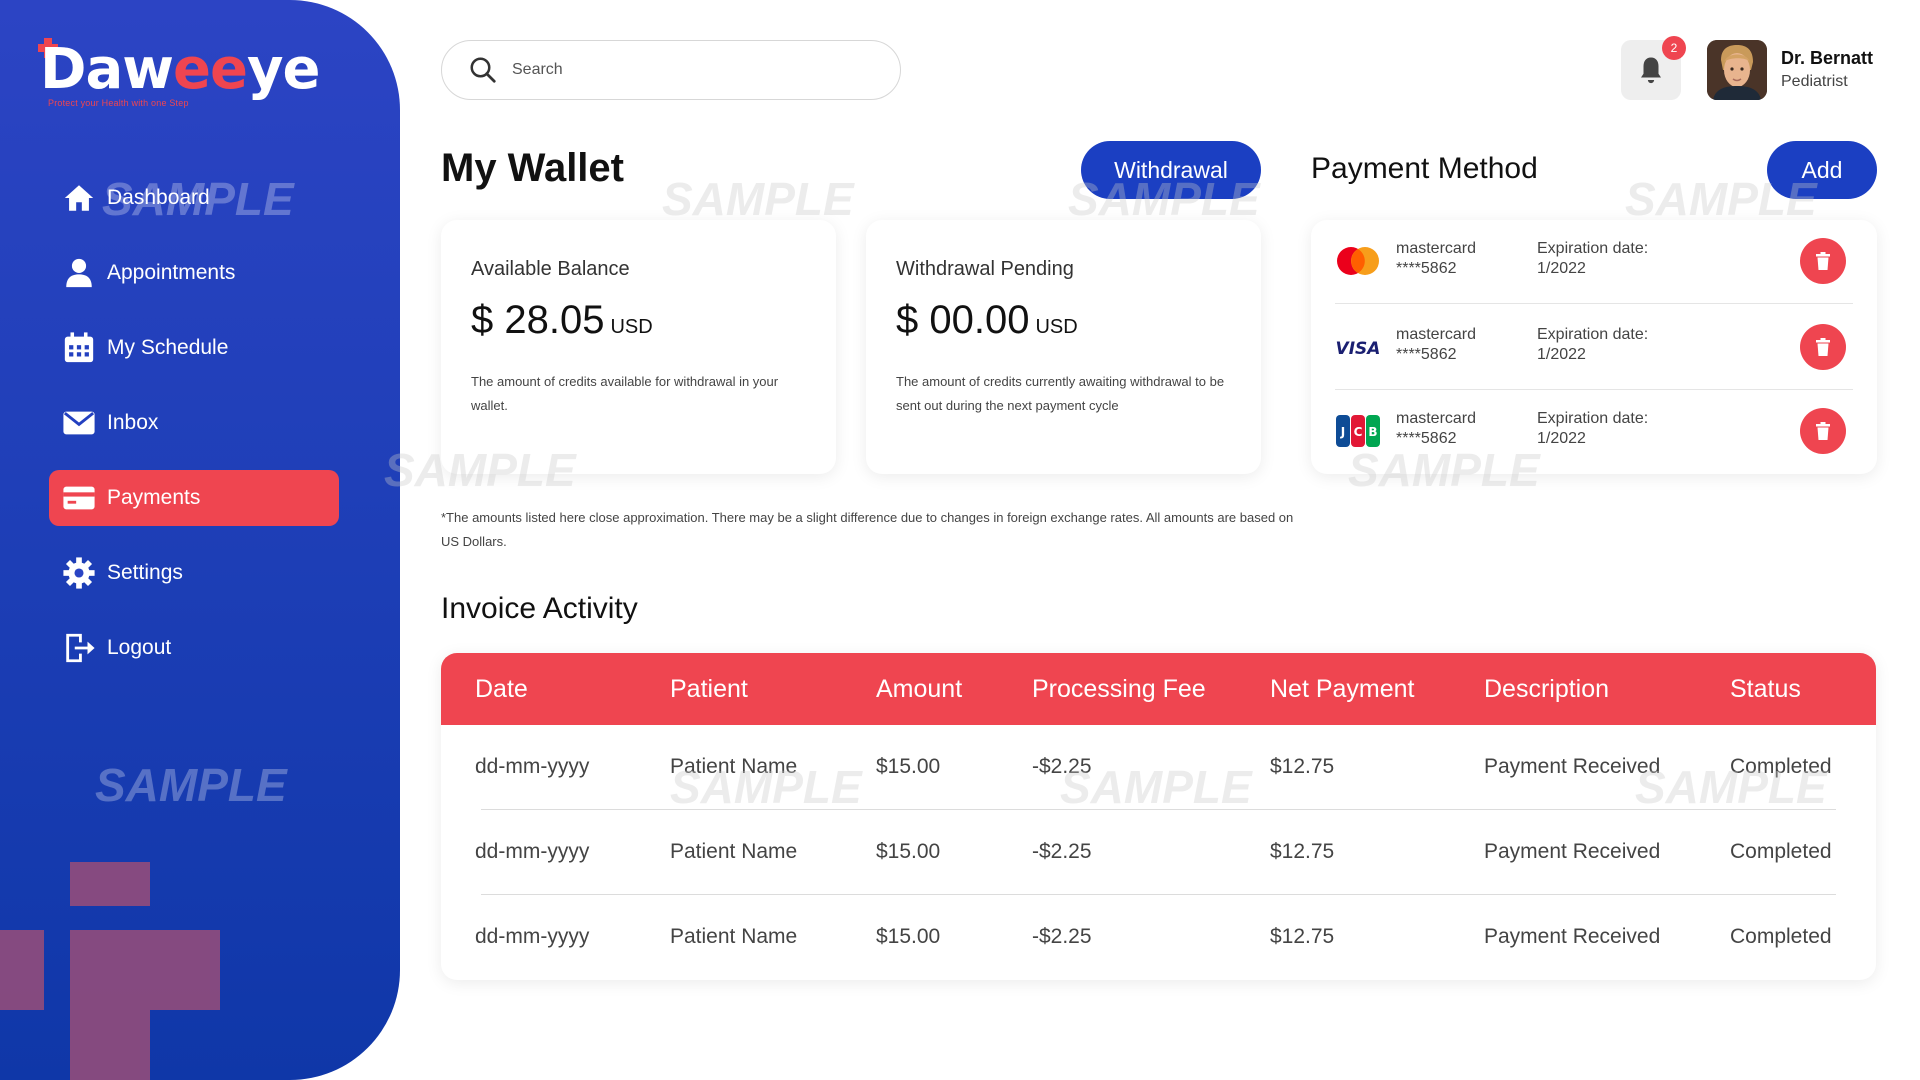  I want to click on column-header-date: Date, so click(501, 689).